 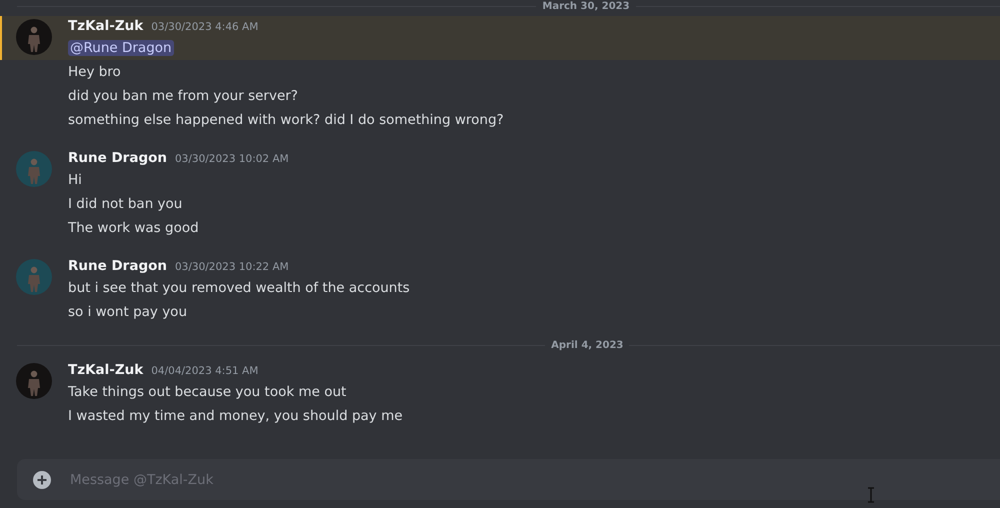 I want to click on message-input: Message @TzKal-Zuk, so click(x=534, y=479).